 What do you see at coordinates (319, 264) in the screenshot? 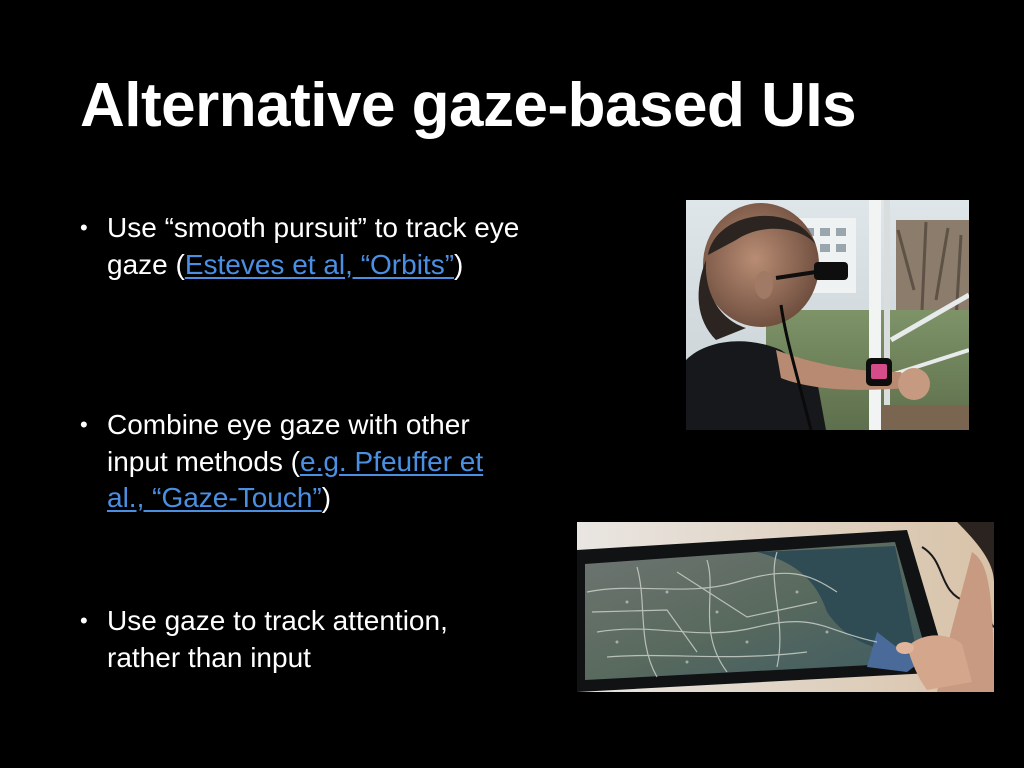
I see `orbits-link: Esteves et al, “Orbits”` at bounding box center [319, 264].